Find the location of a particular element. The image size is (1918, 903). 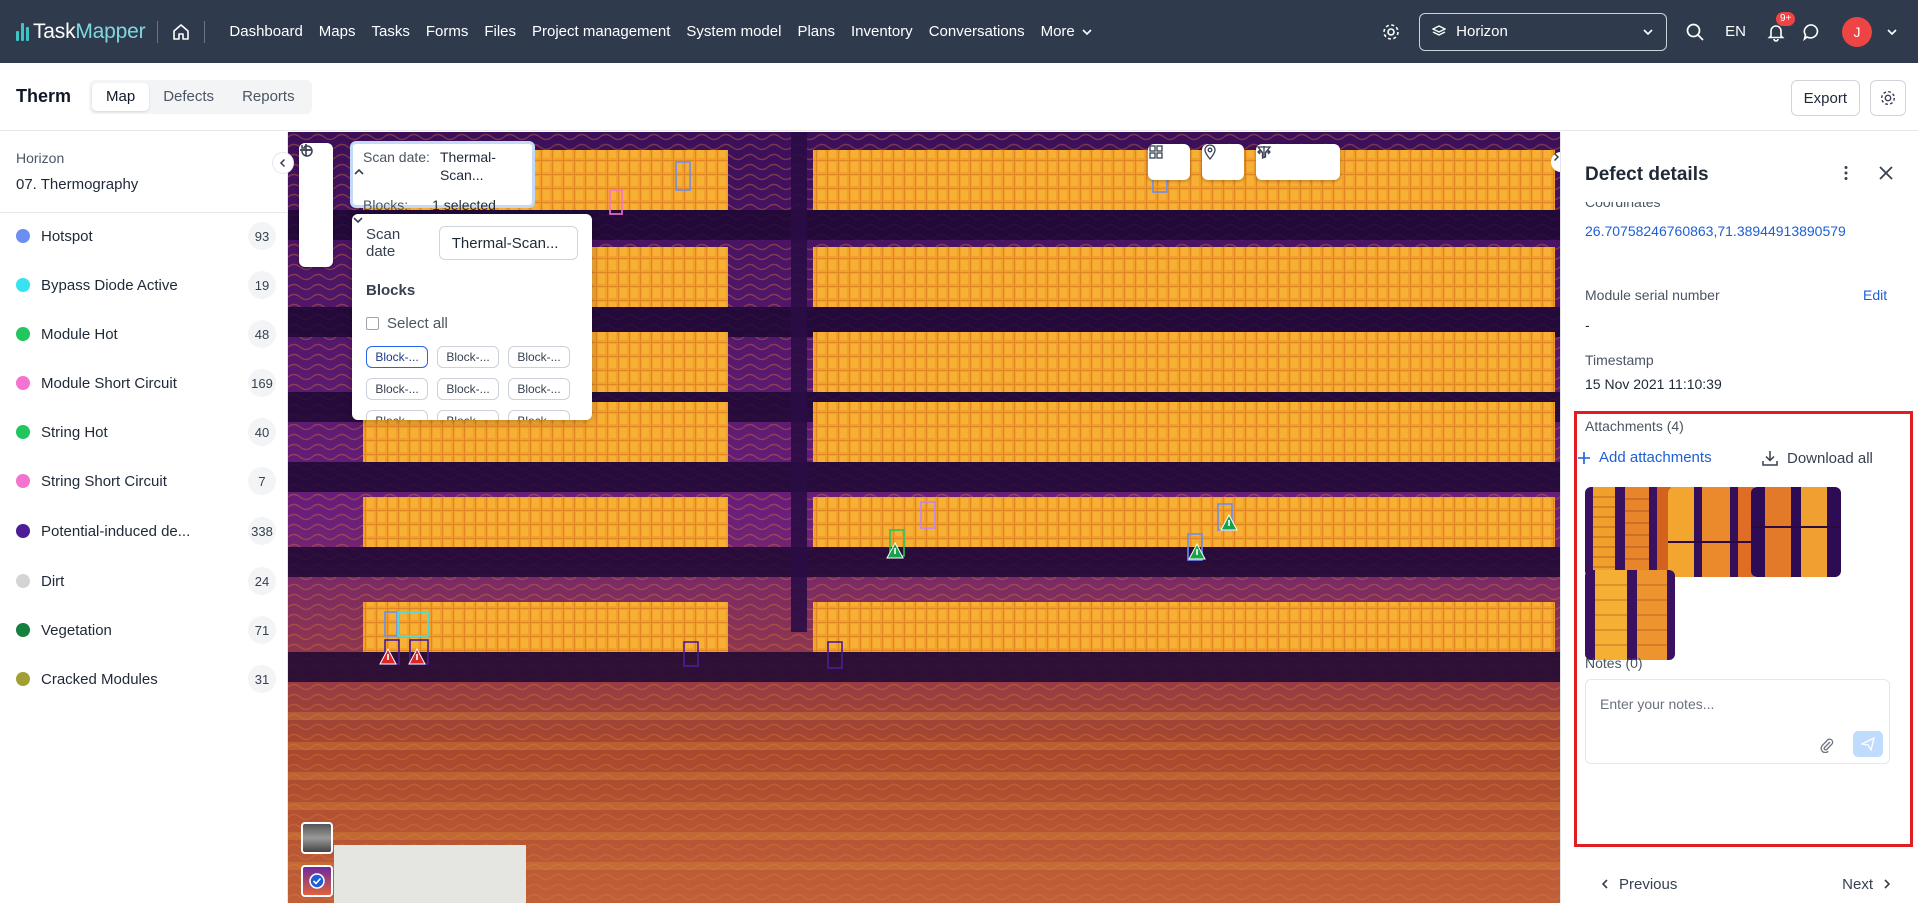

blocks-value: 1 selected is located at coordinates (464, 205).